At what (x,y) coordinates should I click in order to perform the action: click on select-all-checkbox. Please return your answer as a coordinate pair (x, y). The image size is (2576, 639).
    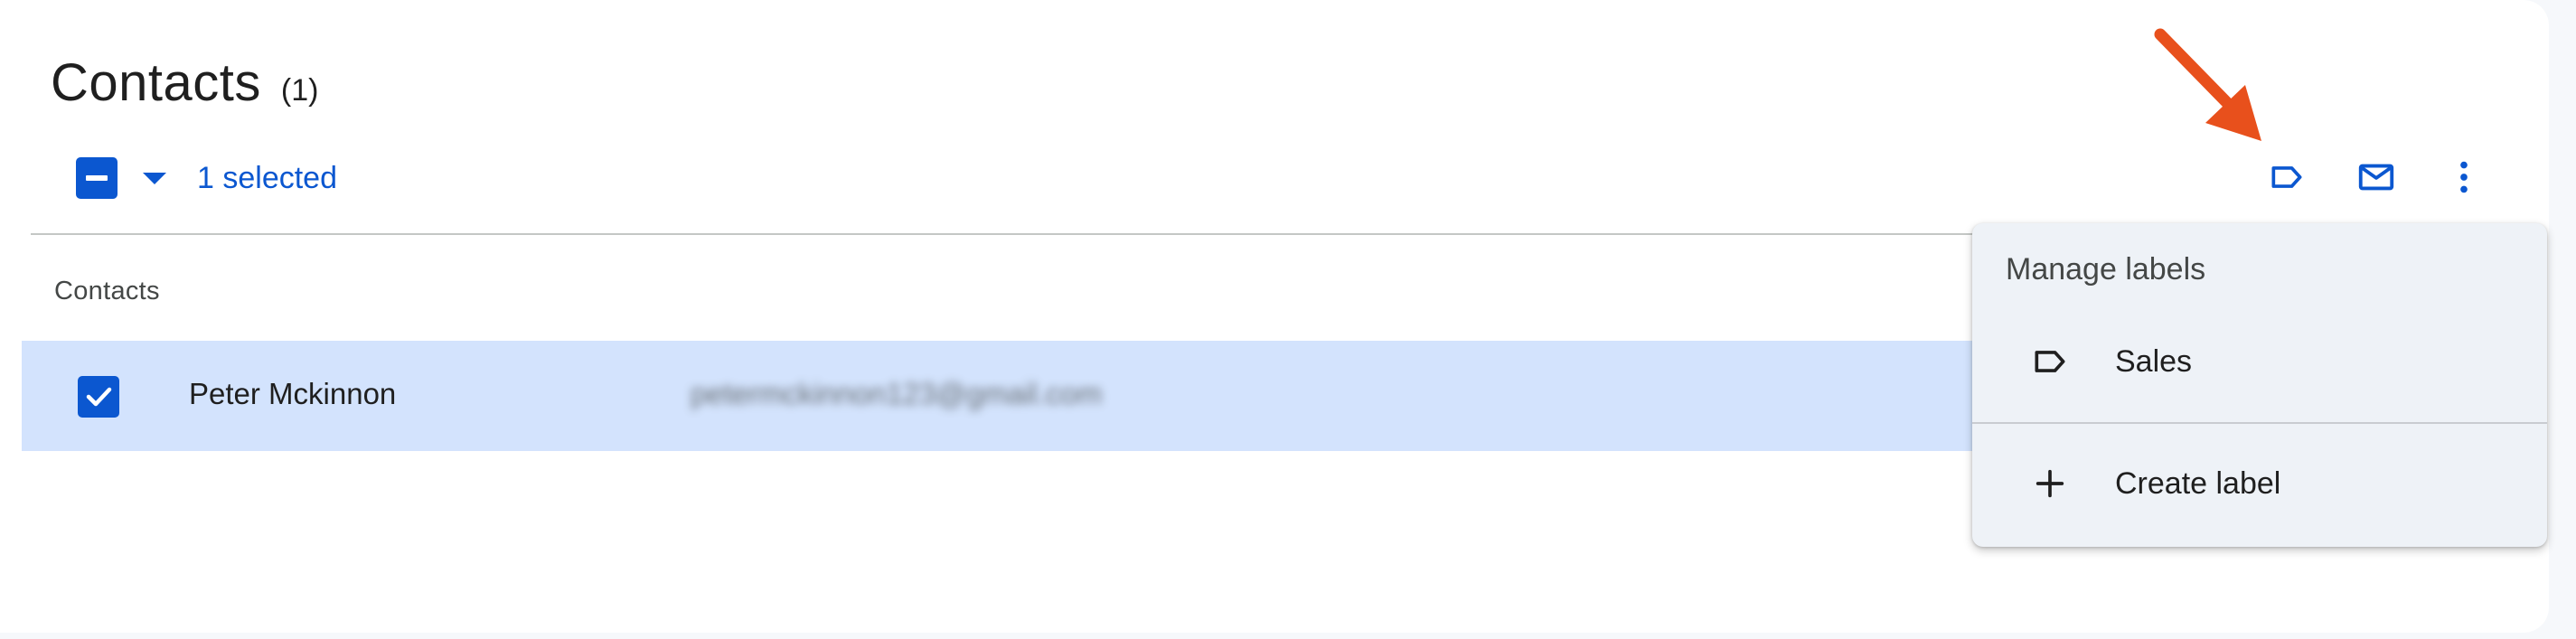
    Looking at the image, I should click on (97, 178).